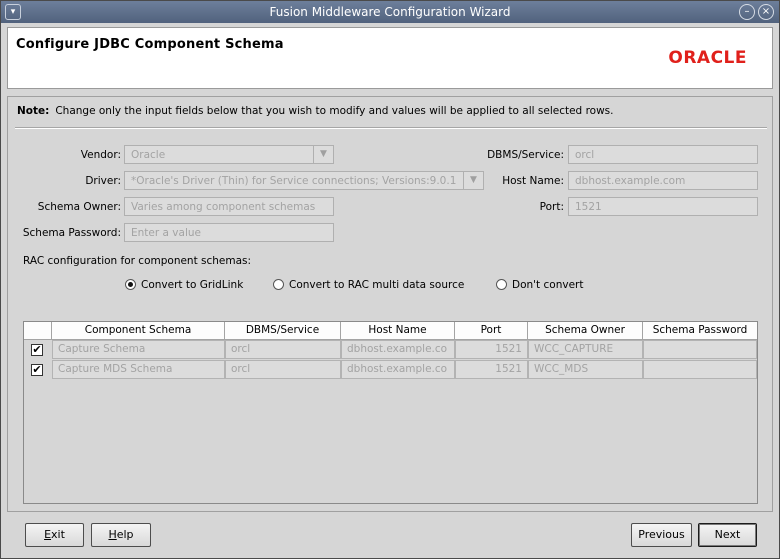  I want to click on schema-owner-field: Varies among component schemas, so click(229, 206).